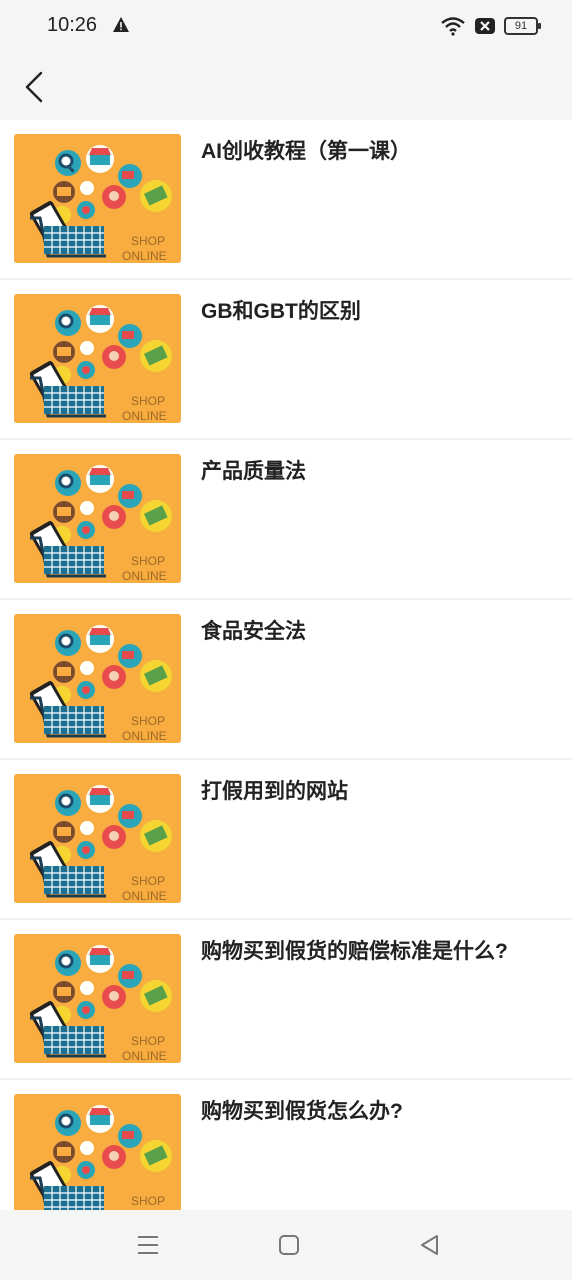  I want to click on list-item: SHOP ONLINE GB和GBT的区别, so click(286, 360).